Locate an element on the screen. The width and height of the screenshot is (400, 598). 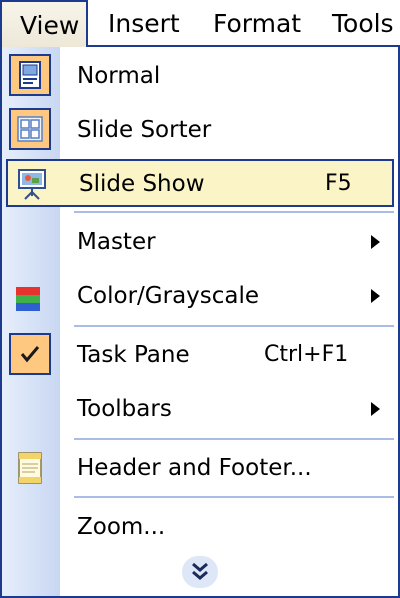
header-footer-icon is located at coordinates (30, 468).